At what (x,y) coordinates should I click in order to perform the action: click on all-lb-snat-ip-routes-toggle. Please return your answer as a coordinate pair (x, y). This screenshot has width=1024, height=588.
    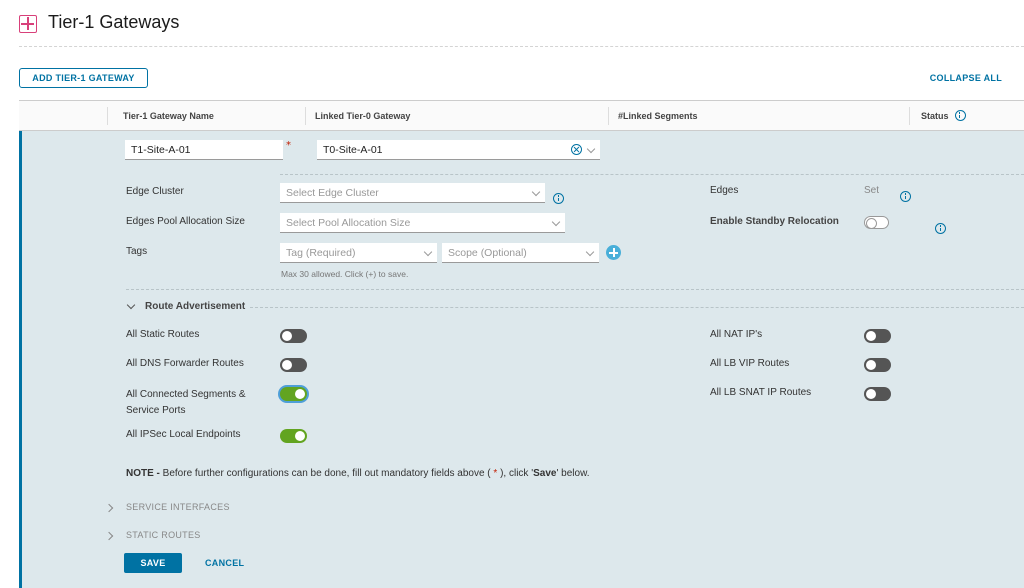
    Looking at the image, I should click on (877, 394).